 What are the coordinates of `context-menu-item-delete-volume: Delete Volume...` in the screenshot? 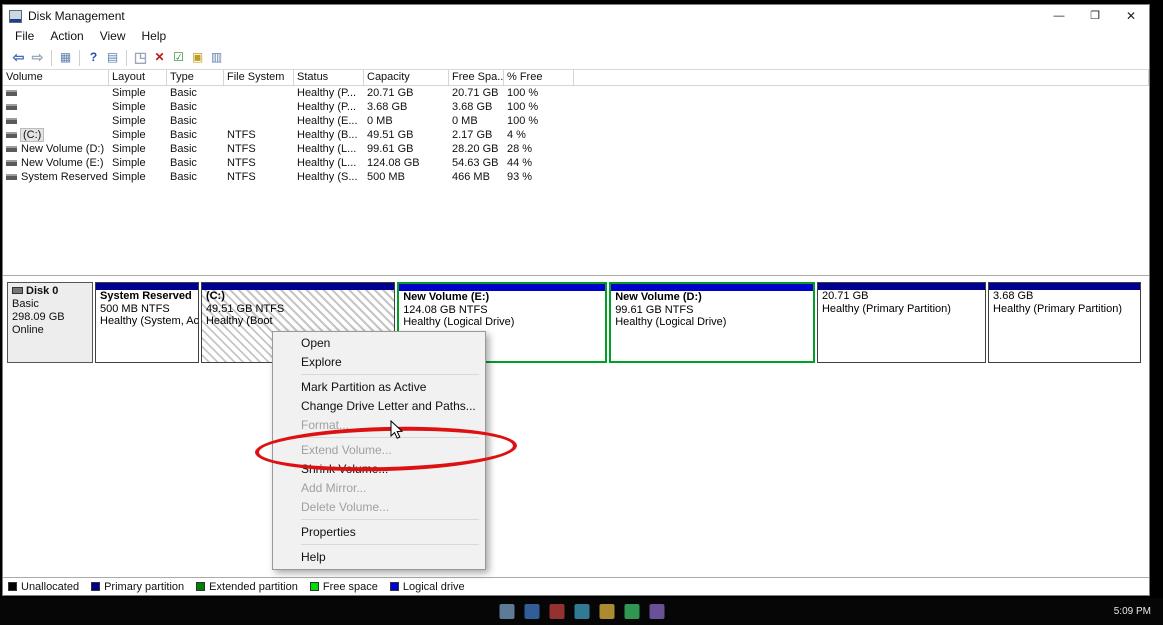 It's located at (345, 507).